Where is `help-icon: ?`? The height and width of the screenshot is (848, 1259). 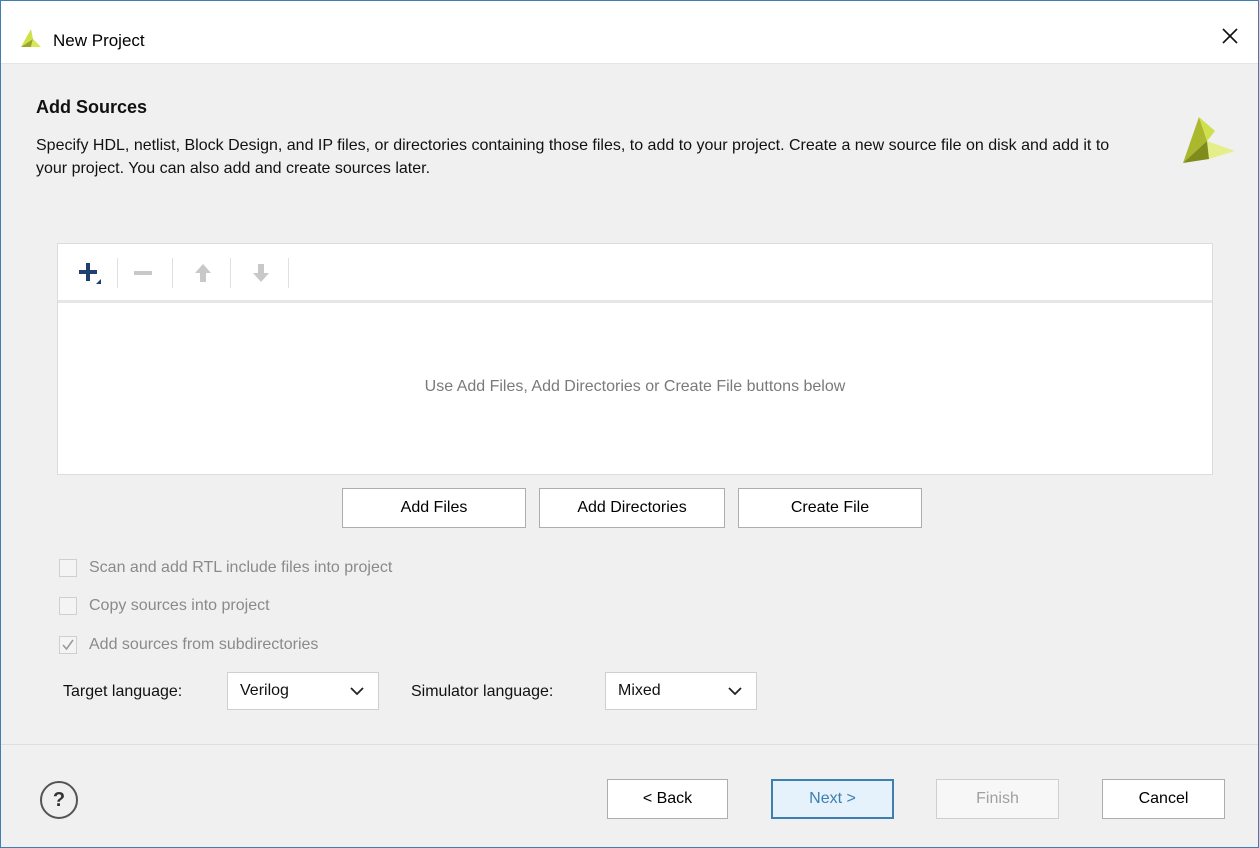
help-icon: ? is located at coordinates (59, 799).